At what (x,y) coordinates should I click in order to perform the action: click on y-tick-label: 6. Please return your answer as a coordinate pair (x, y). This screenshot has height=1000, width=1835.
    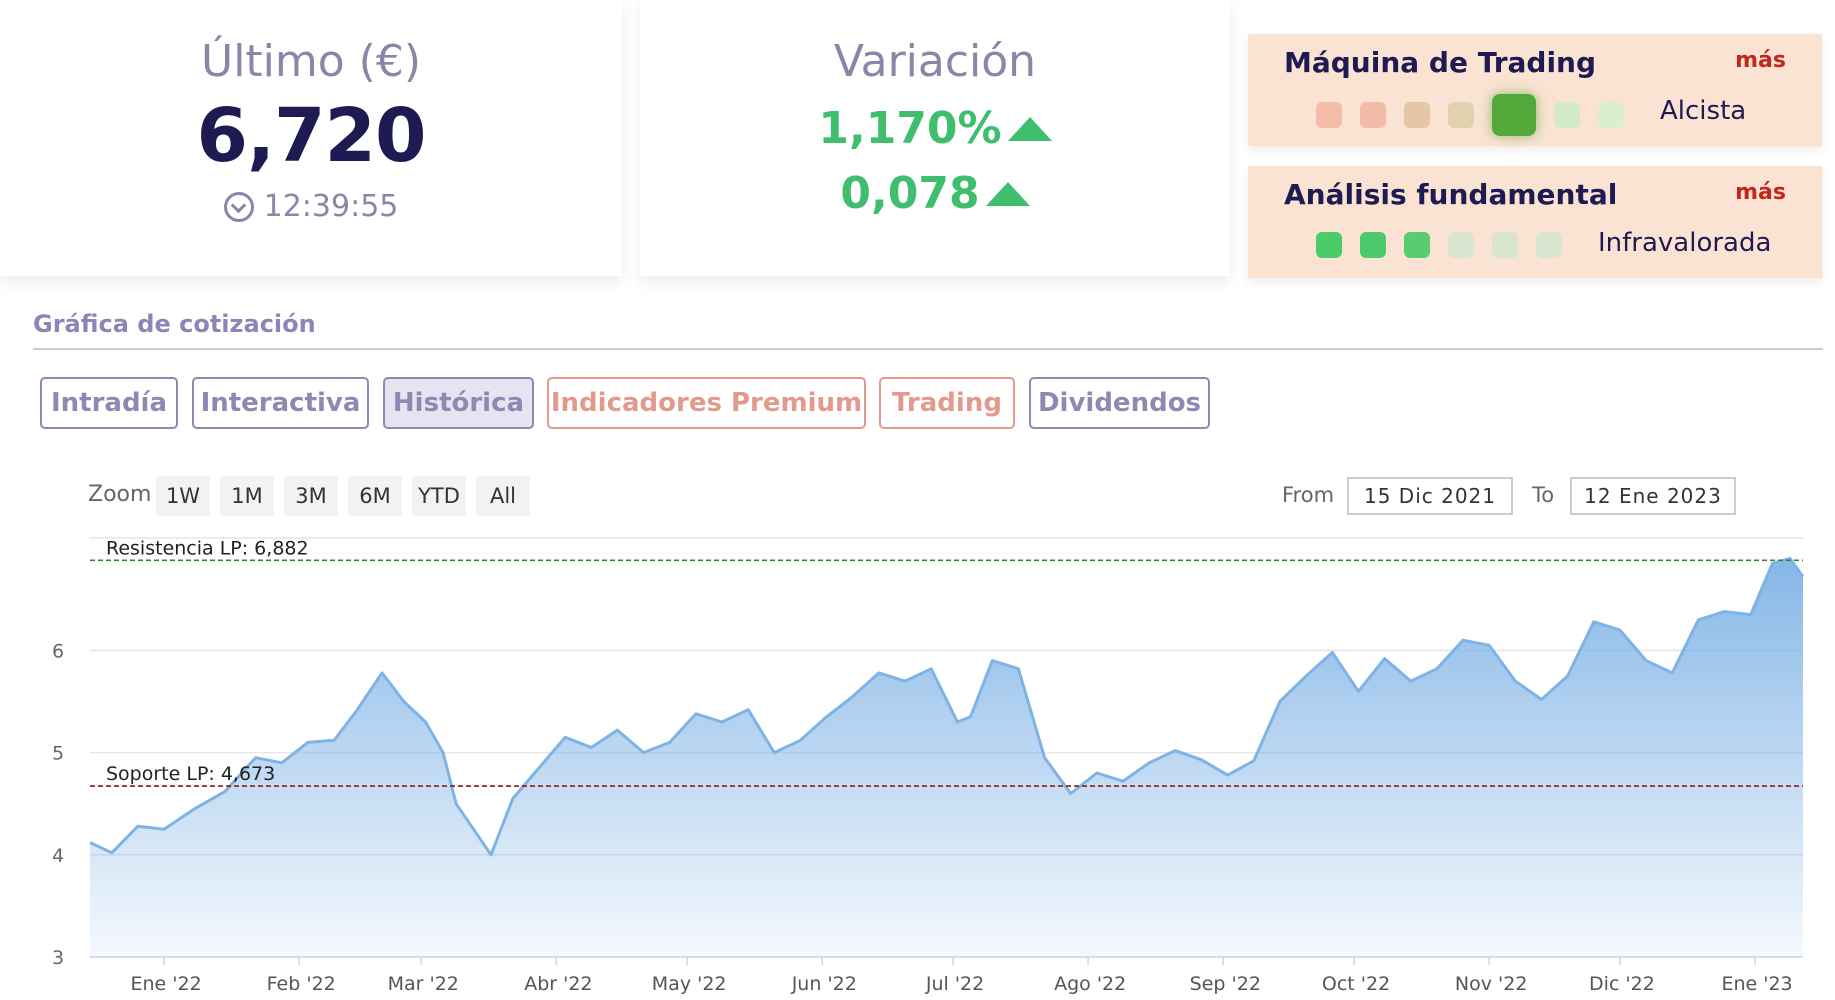
    Looking at the image, I should click on (58, 651).